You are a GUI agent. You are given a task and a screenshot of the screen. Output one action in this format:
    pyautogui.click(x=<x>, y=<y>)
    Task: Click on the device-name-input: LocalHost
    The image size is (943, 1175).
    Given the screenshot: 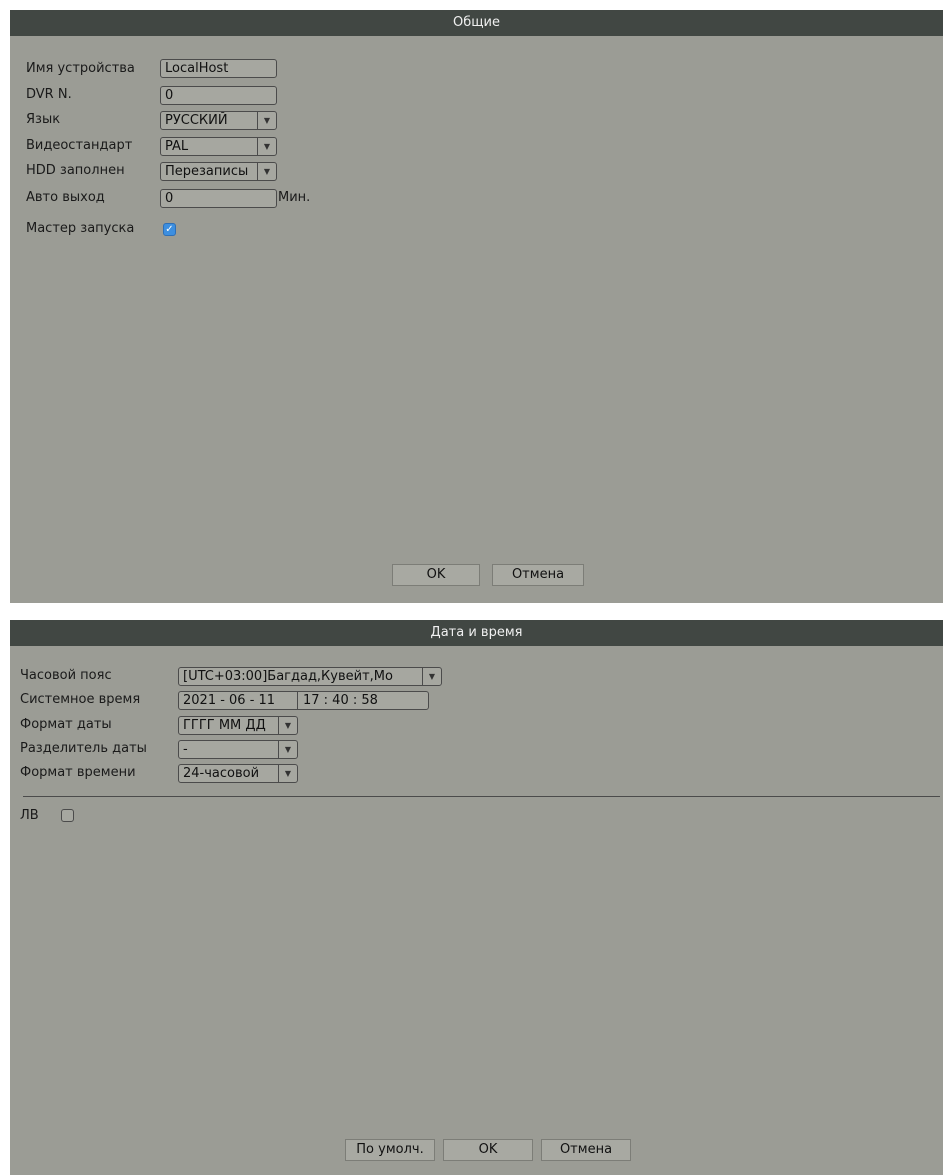 What is the action you would take?
    pyautogui.click(x=218, y=68)
    